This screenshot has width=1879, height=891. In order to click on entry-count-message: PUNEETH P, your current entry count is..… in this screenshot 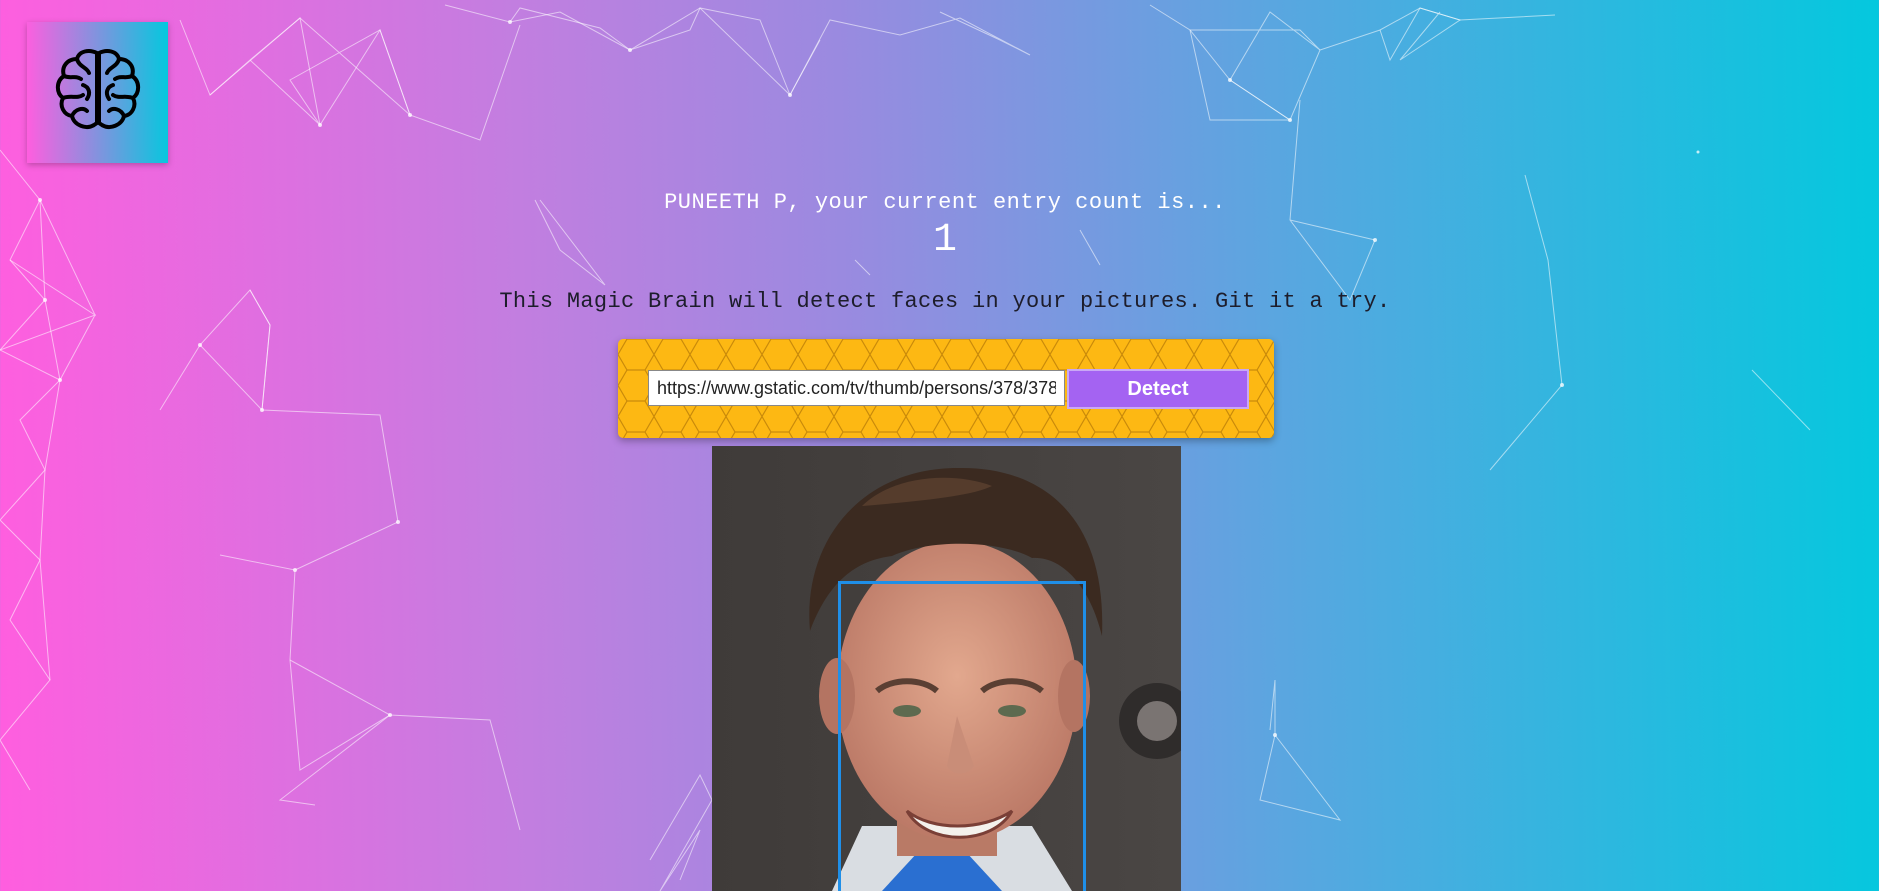, I will do `click(945, 202)`.